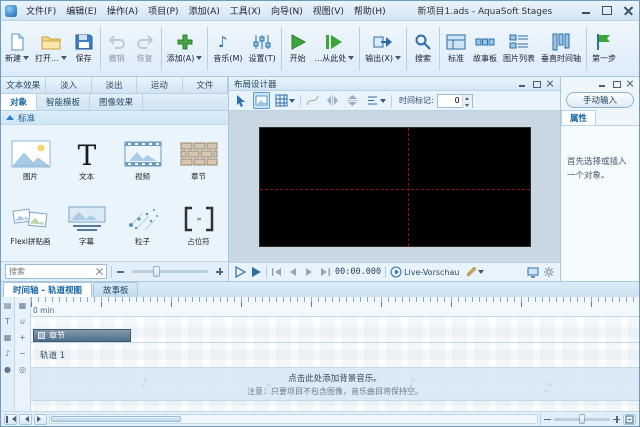  I want to click on object-flexi-collage: Flexi拼贴画, so click(30, 225).